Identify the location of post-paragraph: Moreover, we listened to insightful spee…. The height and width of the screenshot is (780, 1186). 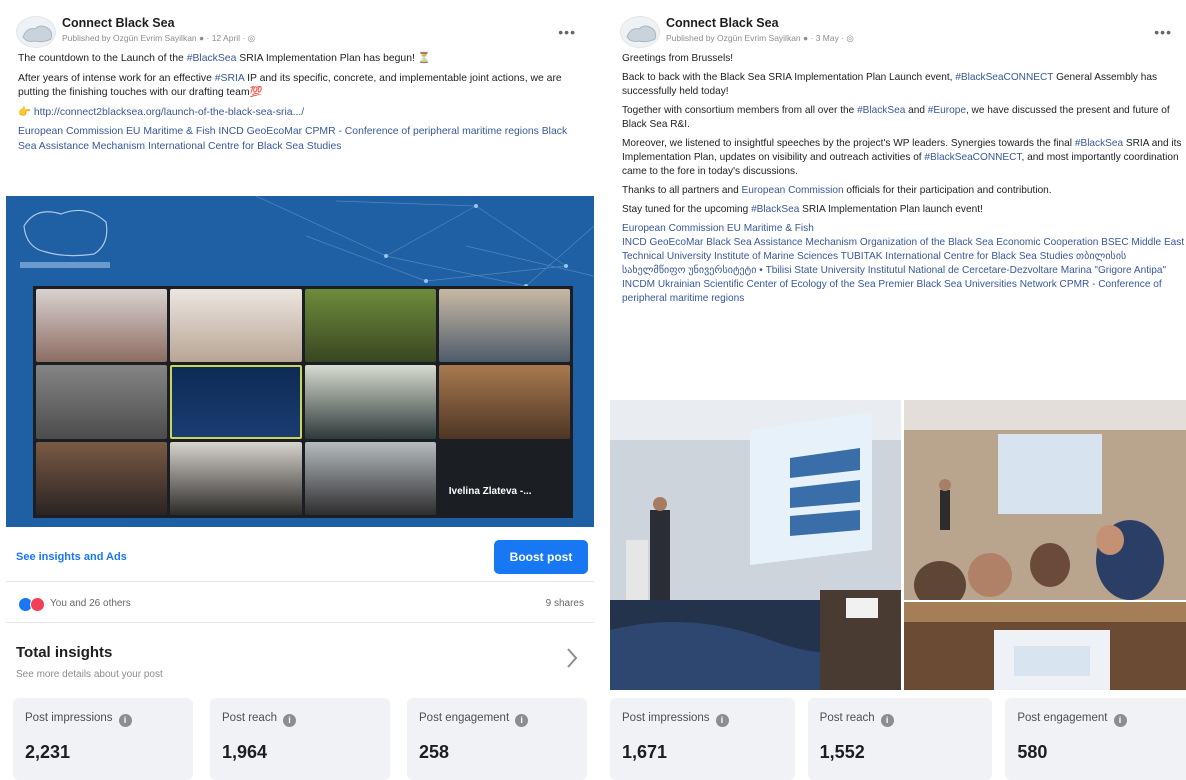
(904, 158).